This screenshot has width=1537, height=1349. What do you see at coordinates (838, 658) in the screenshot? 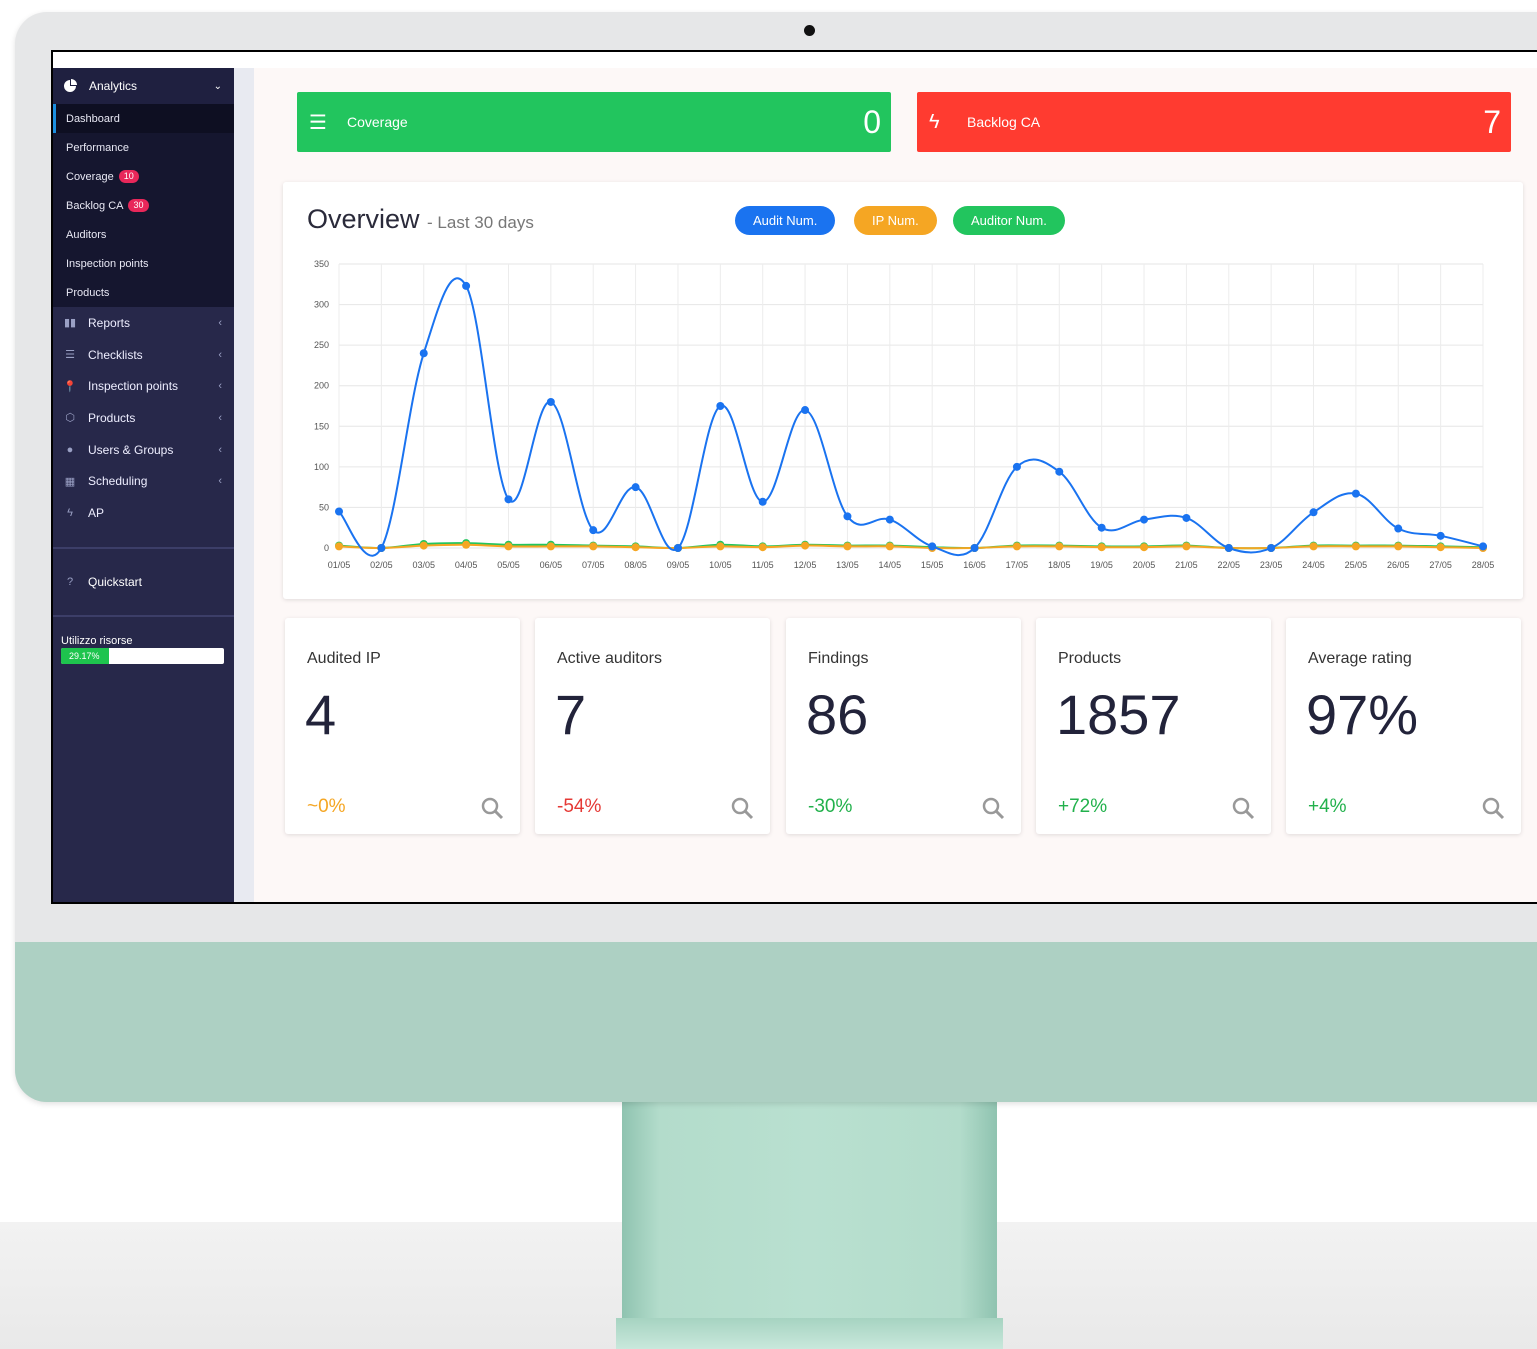
I see `stat-card-label: Findings` at bounding box center [838, 658].